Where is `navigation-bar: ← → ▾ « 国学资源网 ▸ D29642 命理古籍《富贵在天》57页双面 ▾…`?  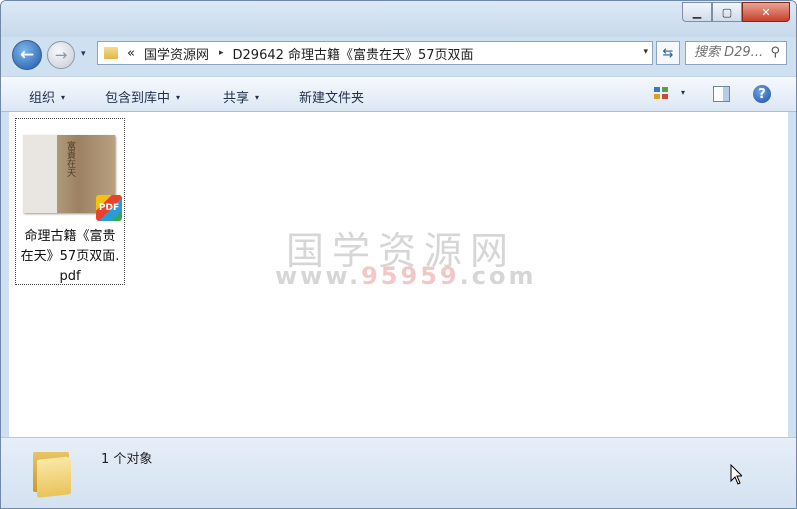
navigation-bar: ← → ▾ « 国学资源网 ▸ D29642 命理古籍《富贵在天》57页双面 ▾… is located at coordinates (398, 55).